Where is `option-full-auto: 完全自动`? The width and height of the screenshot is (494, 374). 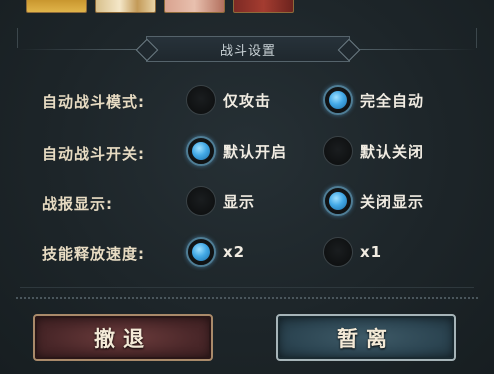
option-full-auto: 完全自动 is located at coordinates (373, 100).